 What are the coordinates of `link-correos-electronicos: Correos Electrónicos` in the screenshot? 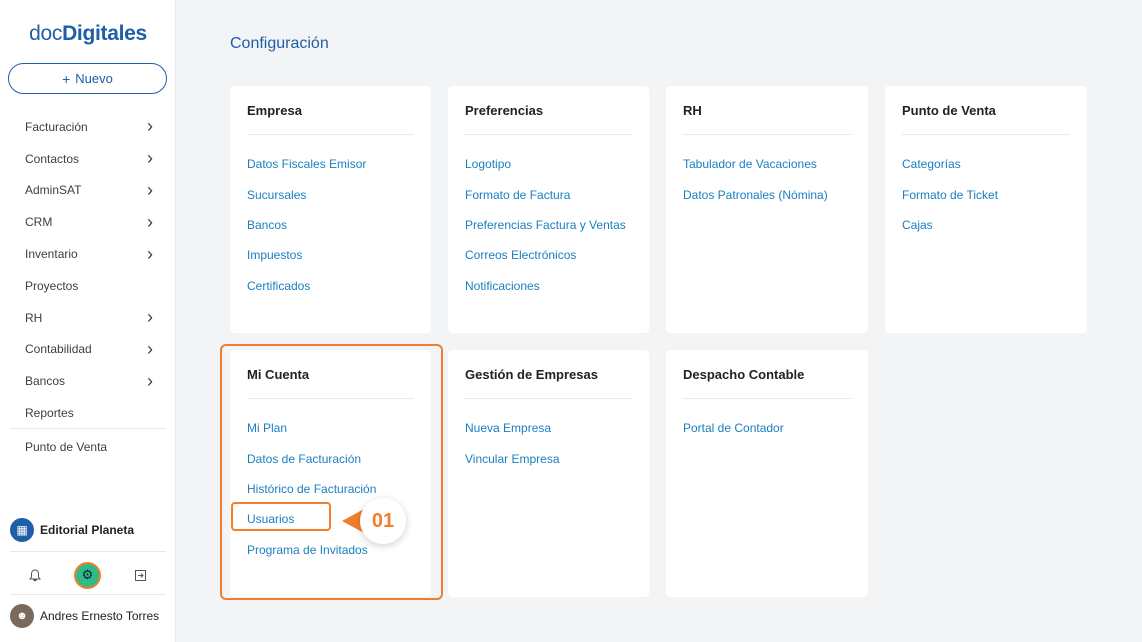 It's located at (548, 255).